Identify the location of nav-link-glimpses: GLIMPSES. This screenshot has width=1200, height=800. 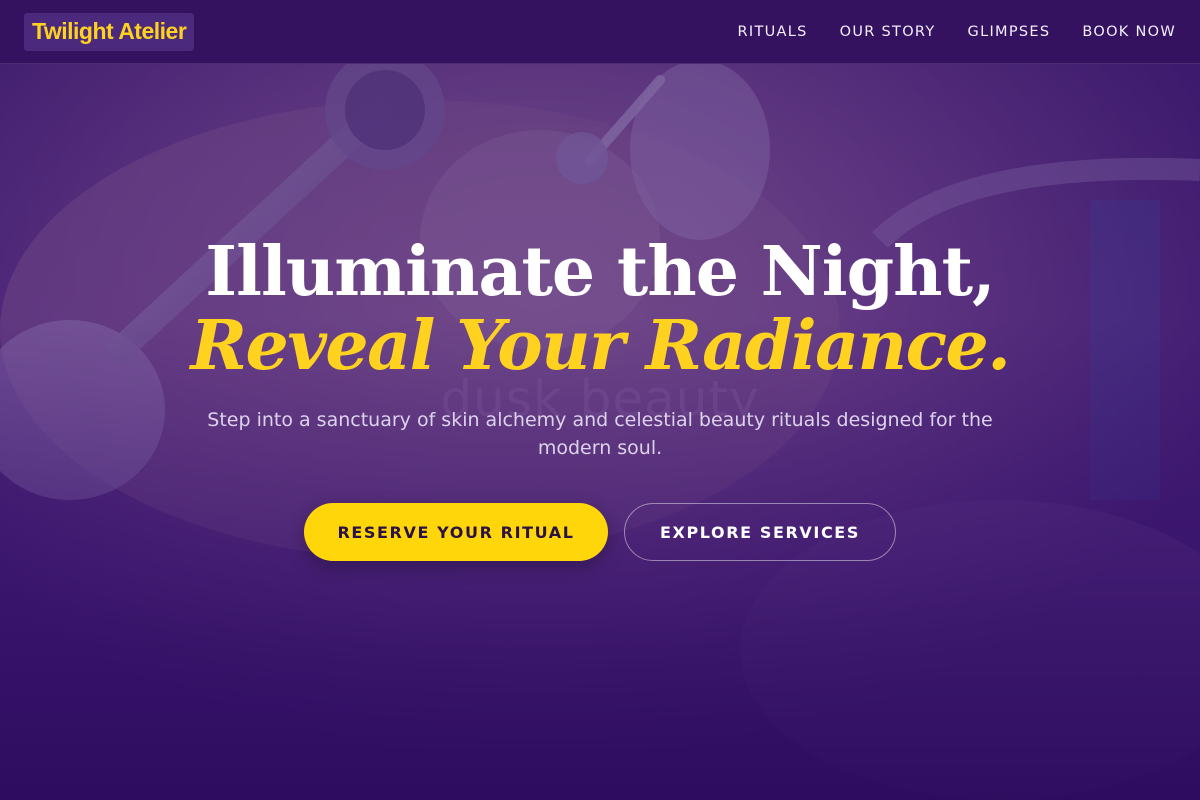
(1009, 32).